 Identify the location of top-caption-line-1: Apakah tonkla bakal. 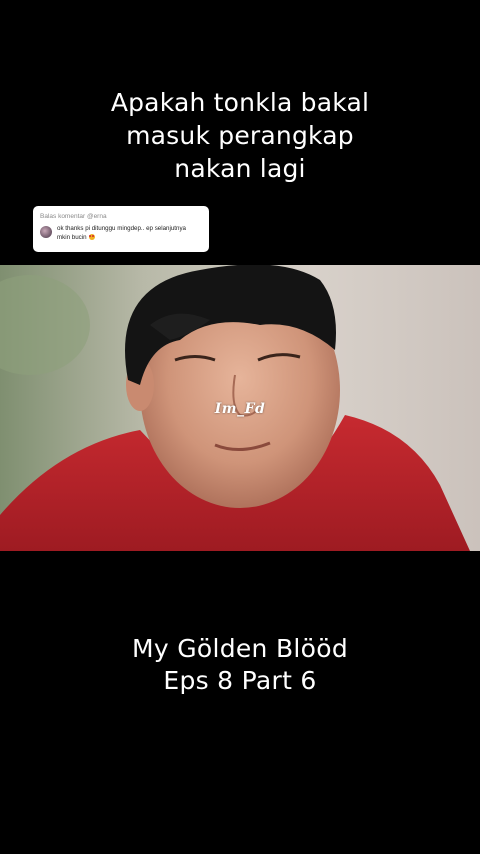
(240, 102).